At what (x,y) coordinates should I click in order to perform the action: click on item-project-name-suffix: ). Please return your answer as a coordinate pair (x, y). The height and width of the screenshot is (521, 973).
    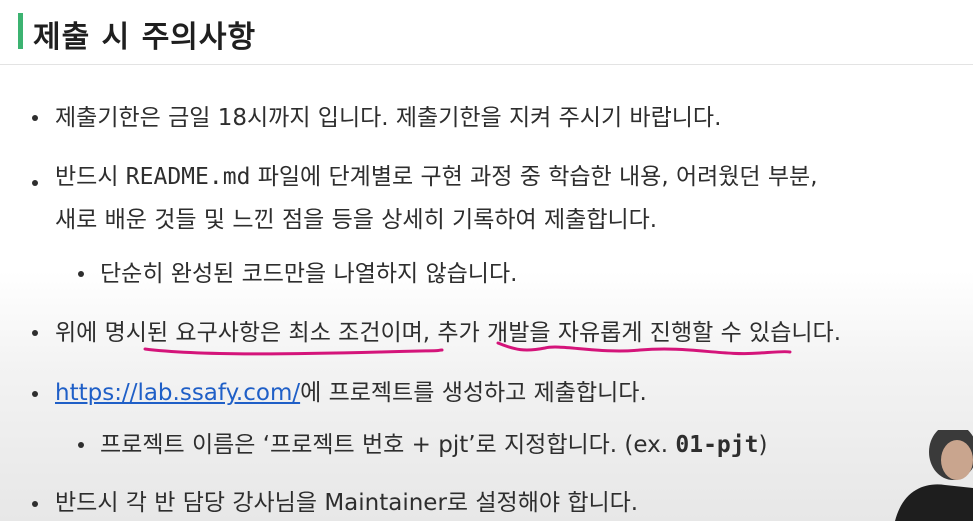
    Looking at the image, I should click on (763, 445).